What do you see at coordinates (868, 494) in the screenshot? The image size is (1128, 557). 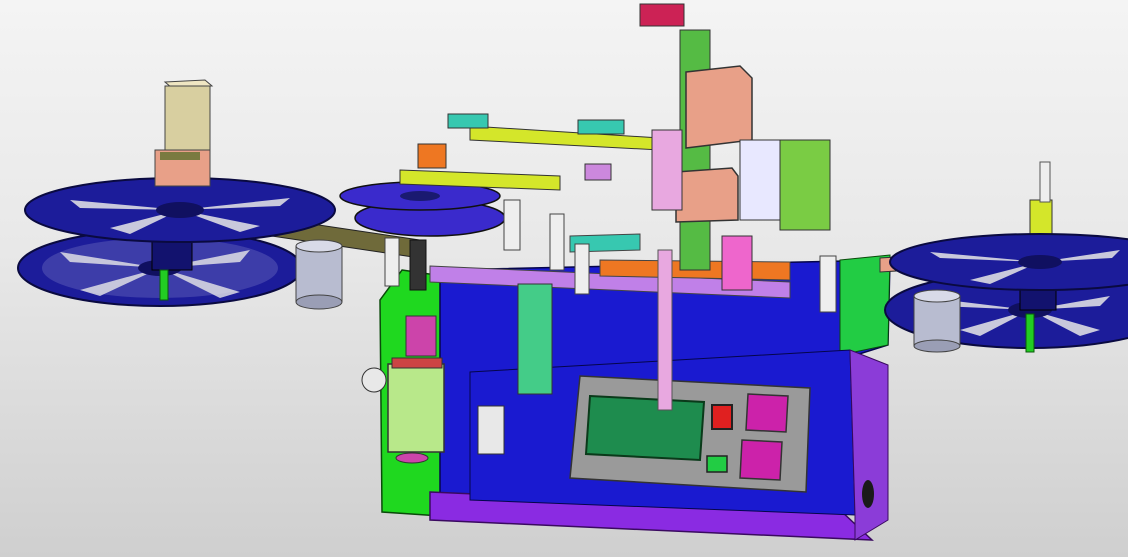 I see `power-socket` at bounding box center [868, 494].